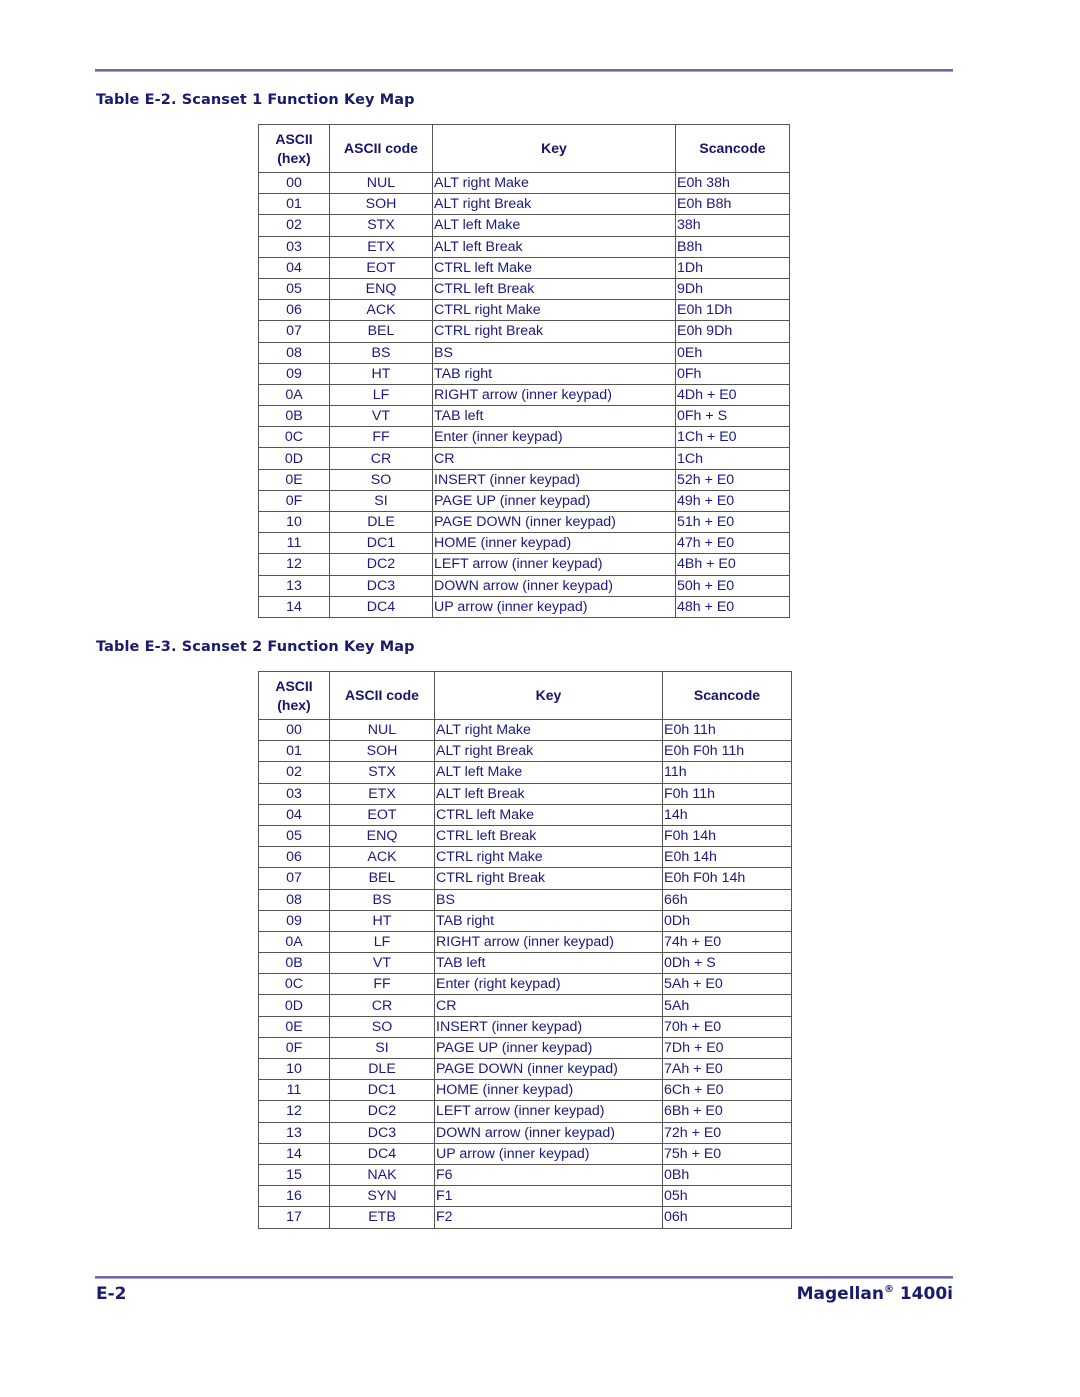 The width and height of the screenshot is (1080, 1397). I want to click on cell-scancode: 1Dh, so click(732, 267).